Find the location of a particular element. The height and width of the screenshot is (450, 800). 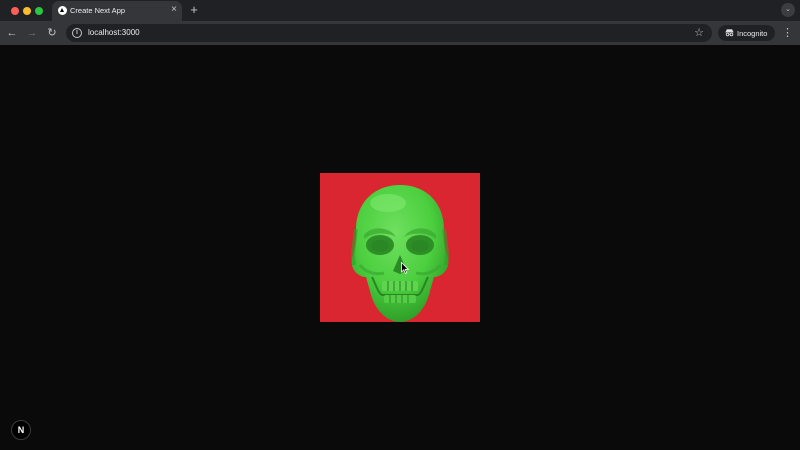

window-zoom-button is located at coordinates (39, 11).